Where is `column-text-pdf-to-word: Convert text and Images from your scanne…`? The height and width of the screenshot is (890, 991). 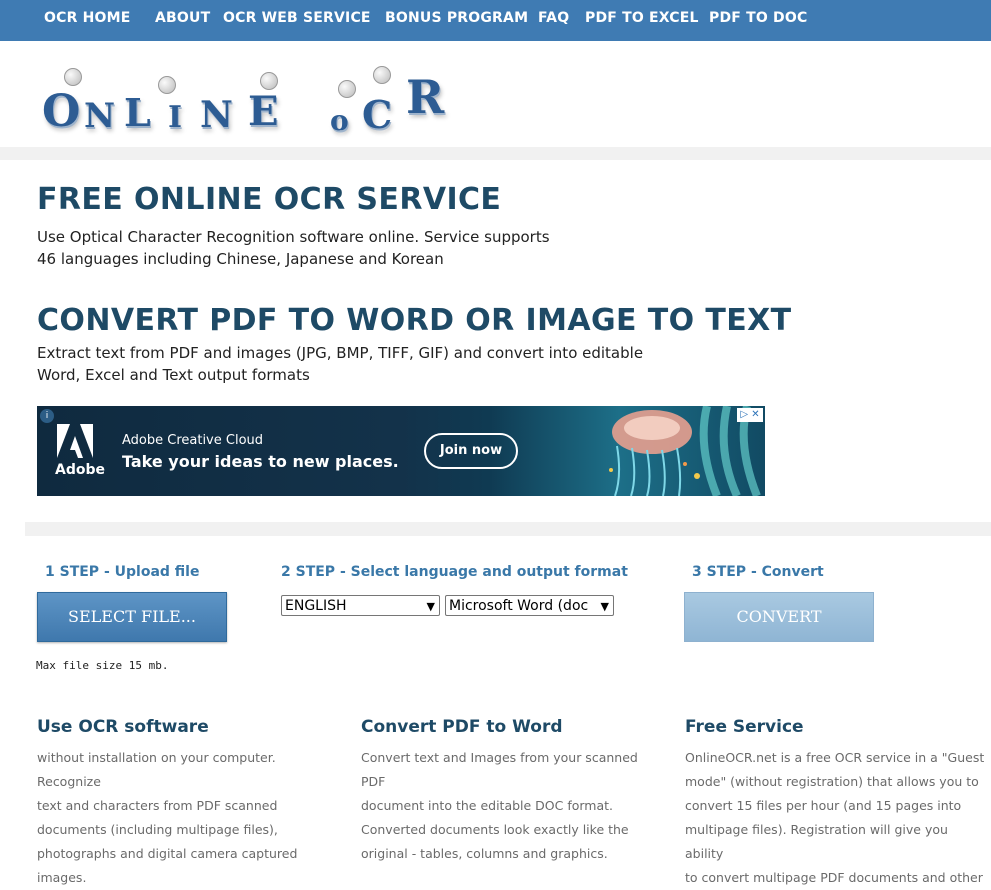
column-text-pdf-to-word: Convert text and Images from your scanne… is located at coordinates (499, 805).